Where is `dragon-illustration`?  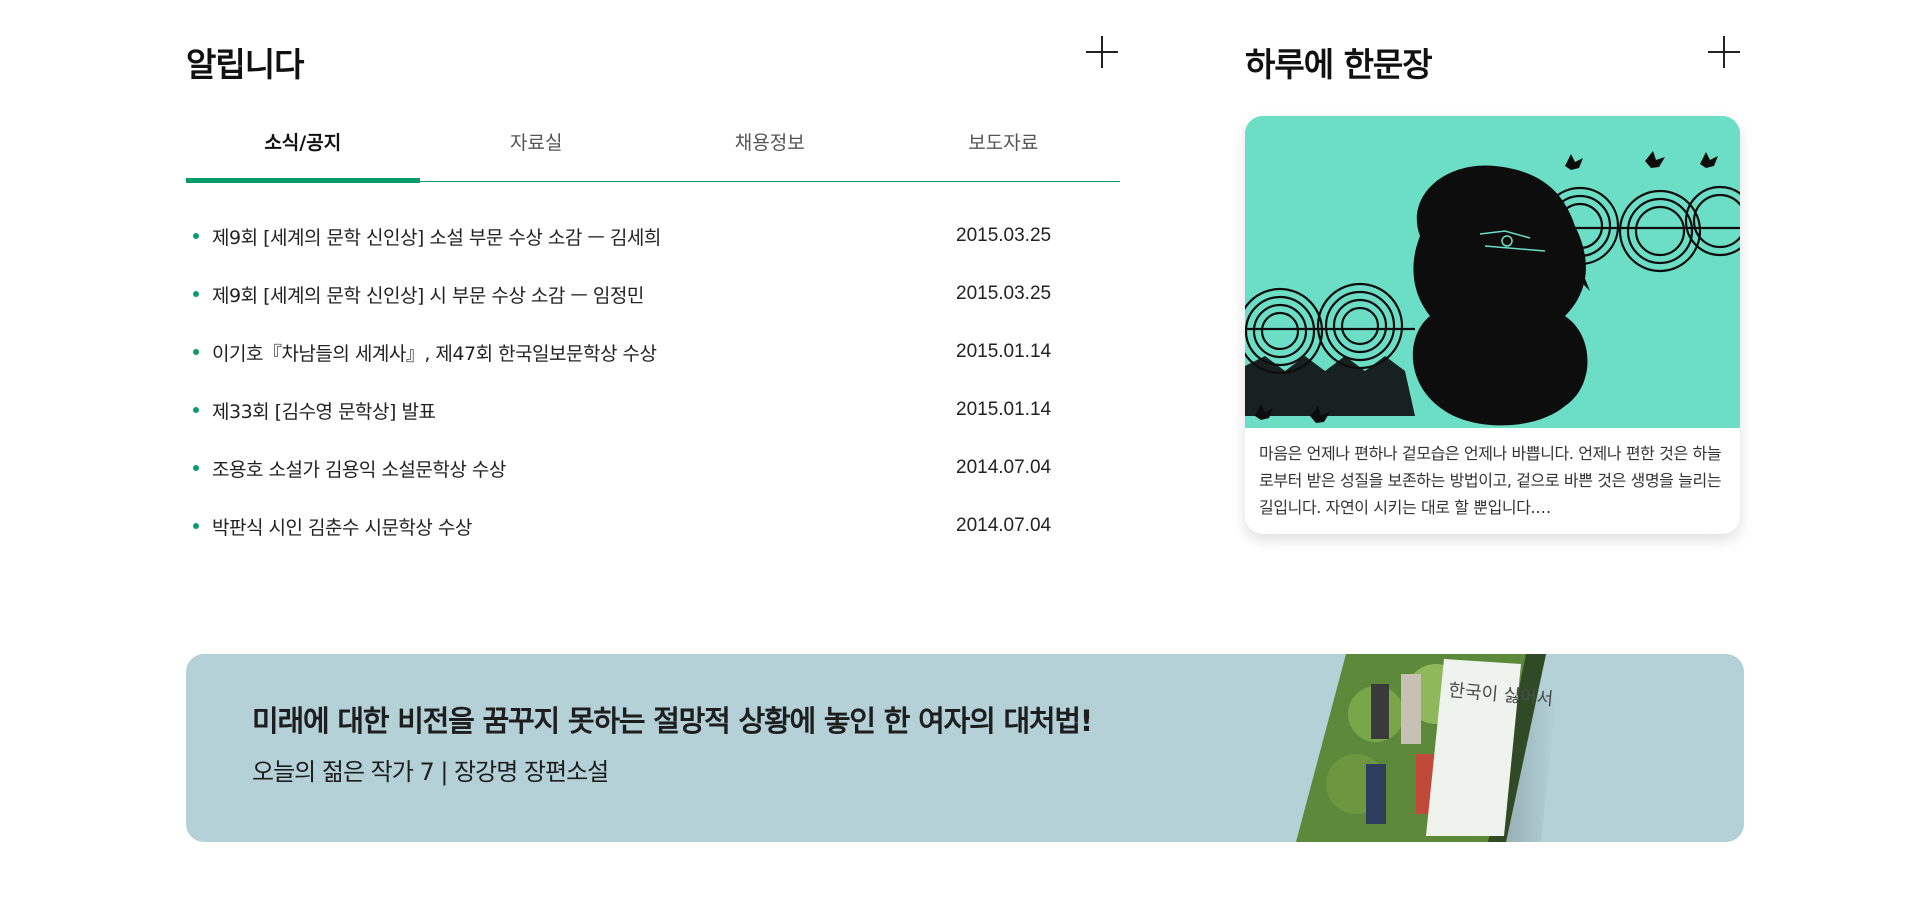
dragon-illustration is located at coordinates (1492, 272).